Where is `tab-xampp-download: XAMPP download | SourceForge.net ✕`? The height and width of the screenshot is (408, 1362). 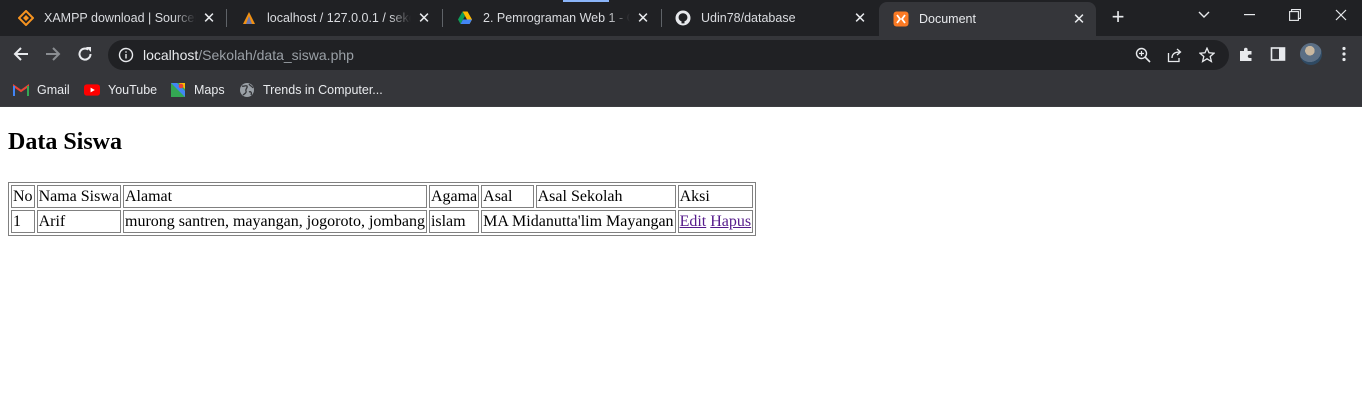
tab-xampp-download: XAMPP download | SourceForge.net ✕ is located at coordinates (115, 18).